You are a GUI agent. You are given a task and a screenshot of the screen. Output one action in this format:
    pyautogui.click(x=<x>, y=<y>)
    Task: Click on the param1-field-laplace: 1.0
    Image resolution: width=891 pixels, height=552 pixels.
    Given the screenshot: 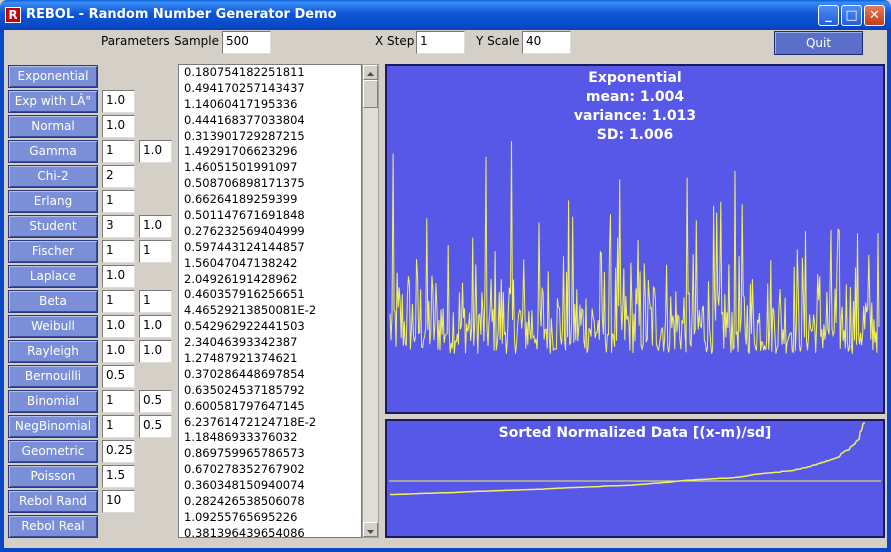 What is the action you would take?
    pyautogui.click(x=118, y=276)
    